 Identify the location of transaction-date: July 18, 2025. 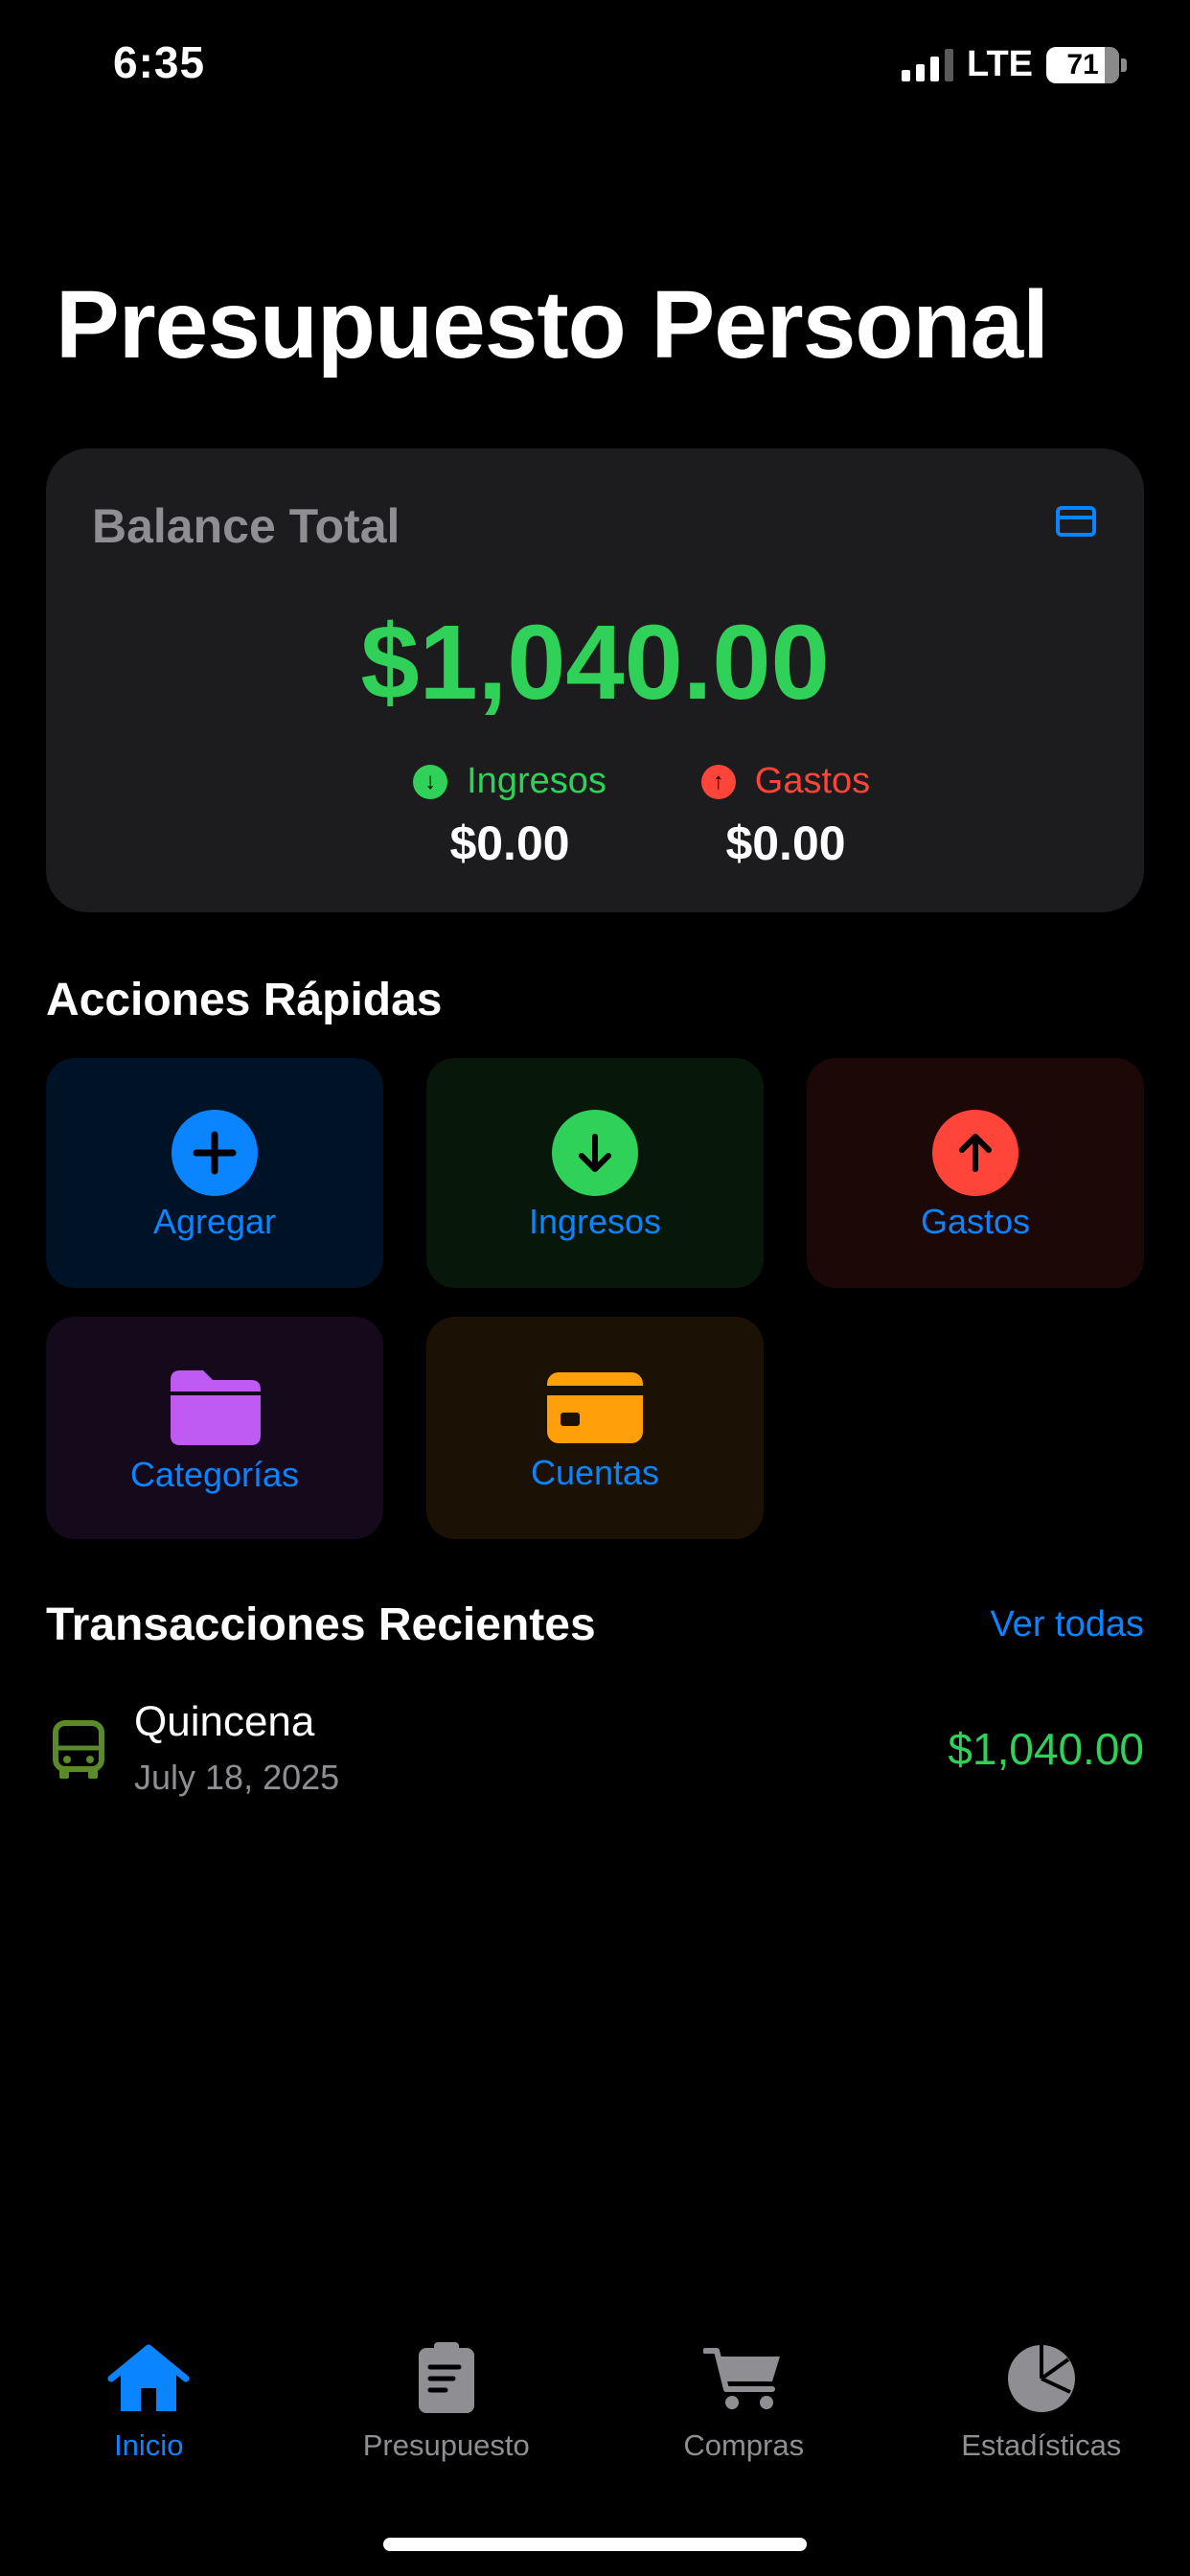
(237, 1777).